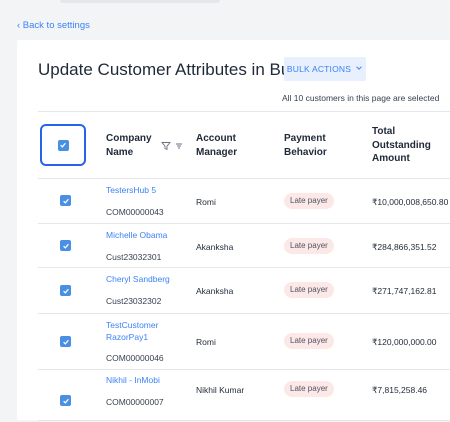 The height and width of the screenshot is (422, 450). Describe the element at coordinates (170, 69) in the screenshot. I see `page-title: Update Customer Attributes in Bulk` at that location.